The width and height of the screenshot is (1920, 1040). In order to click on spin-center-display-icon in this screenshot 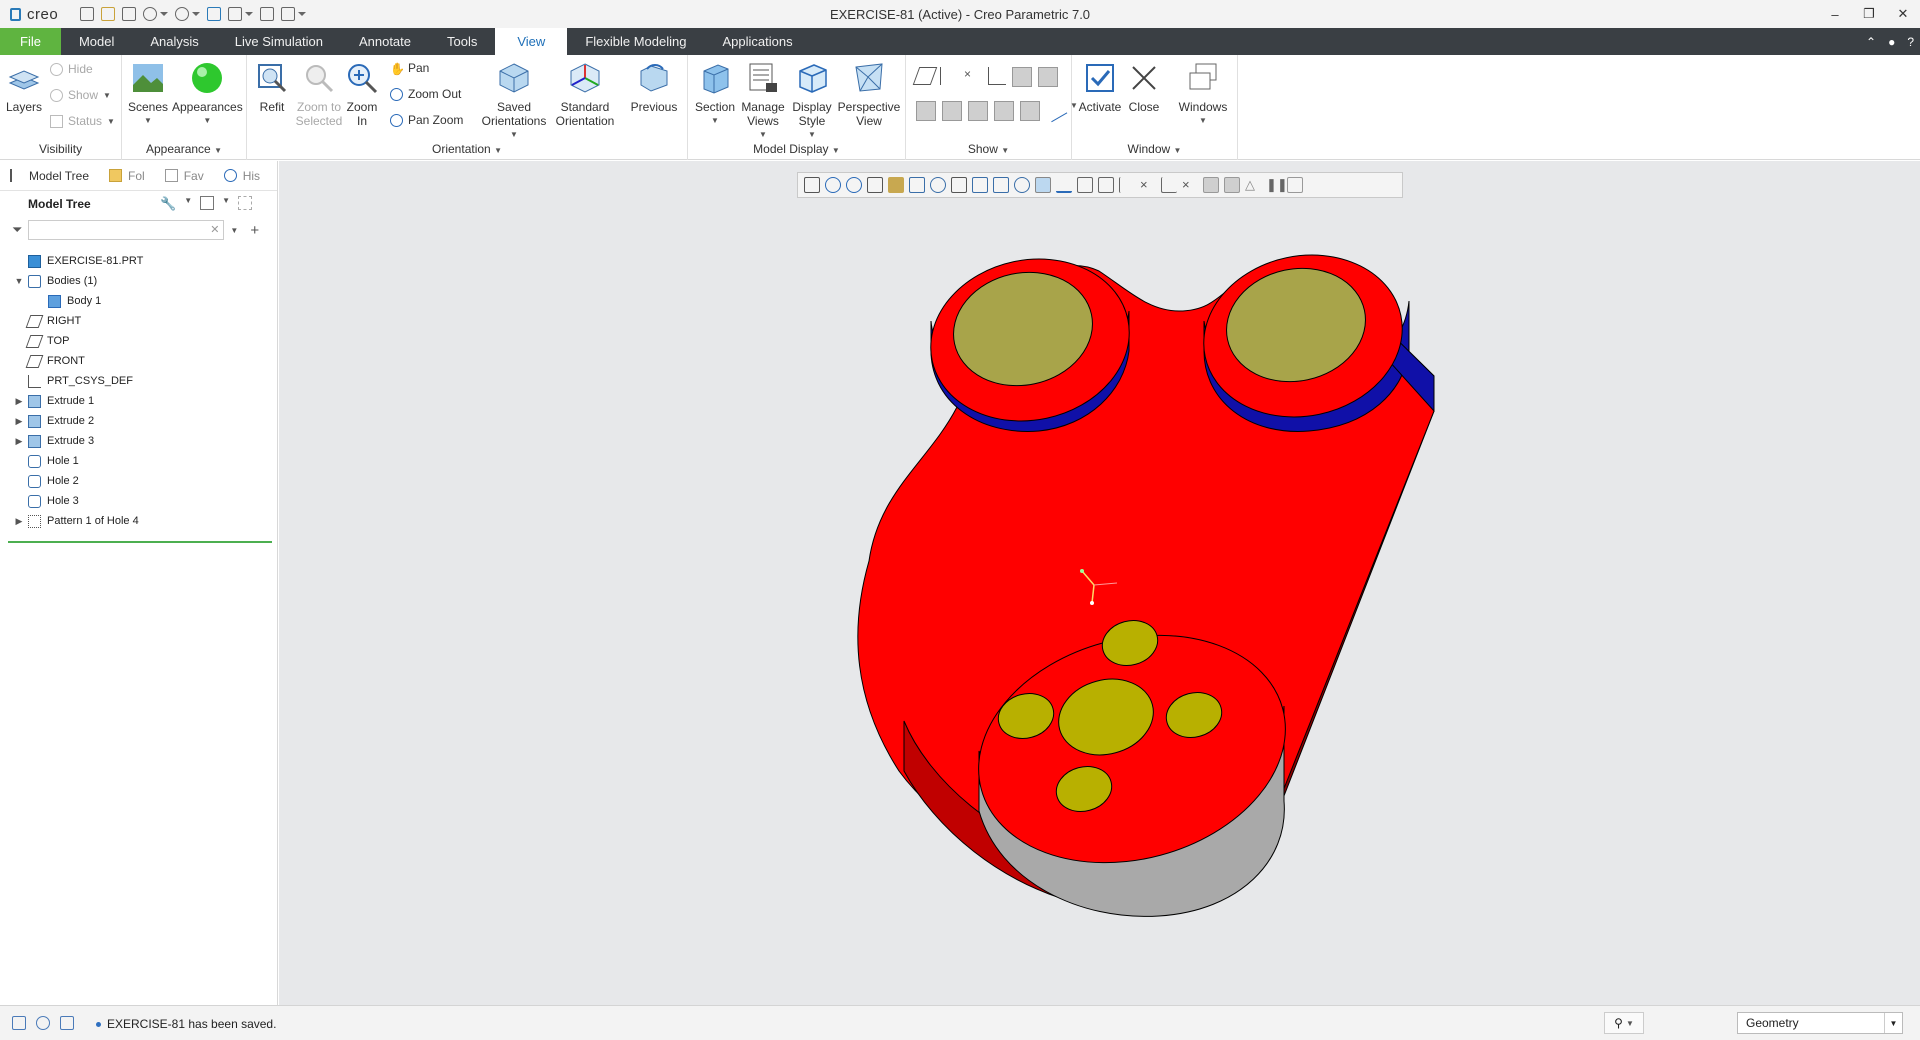, I will do `click(1004, 111)`.